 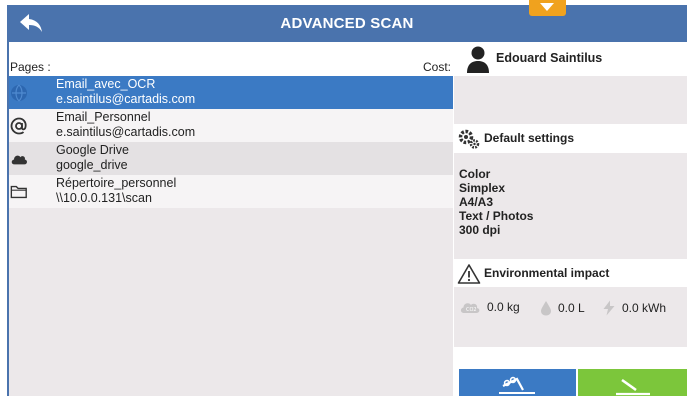 I want to click on list-item: Google Drive google_drive, so click(x=231, y=158).